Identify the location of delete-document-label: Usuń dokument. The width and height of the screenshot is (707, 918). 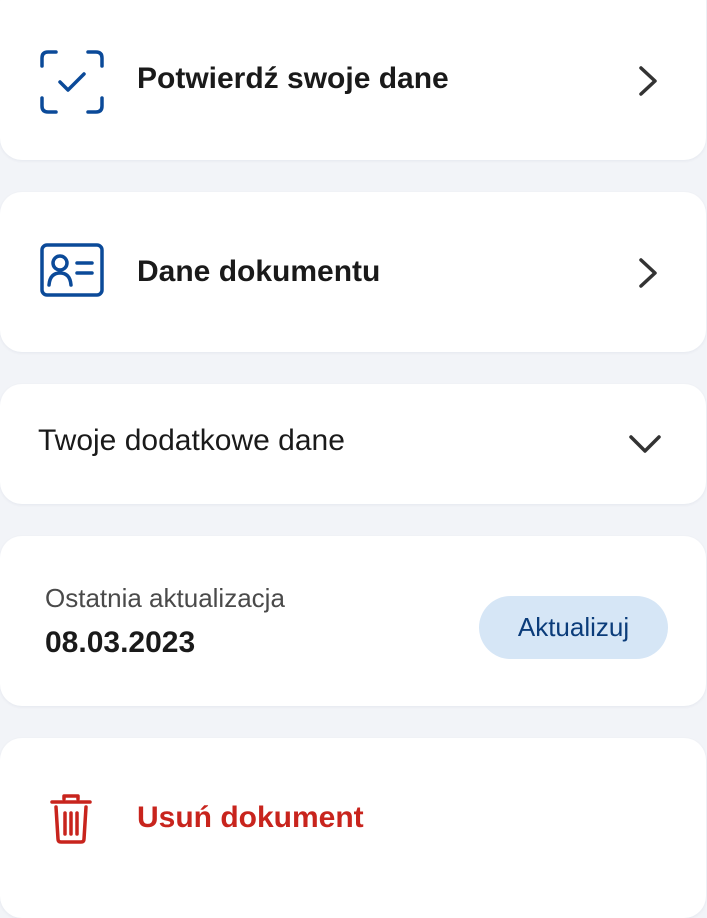
(250, 817).